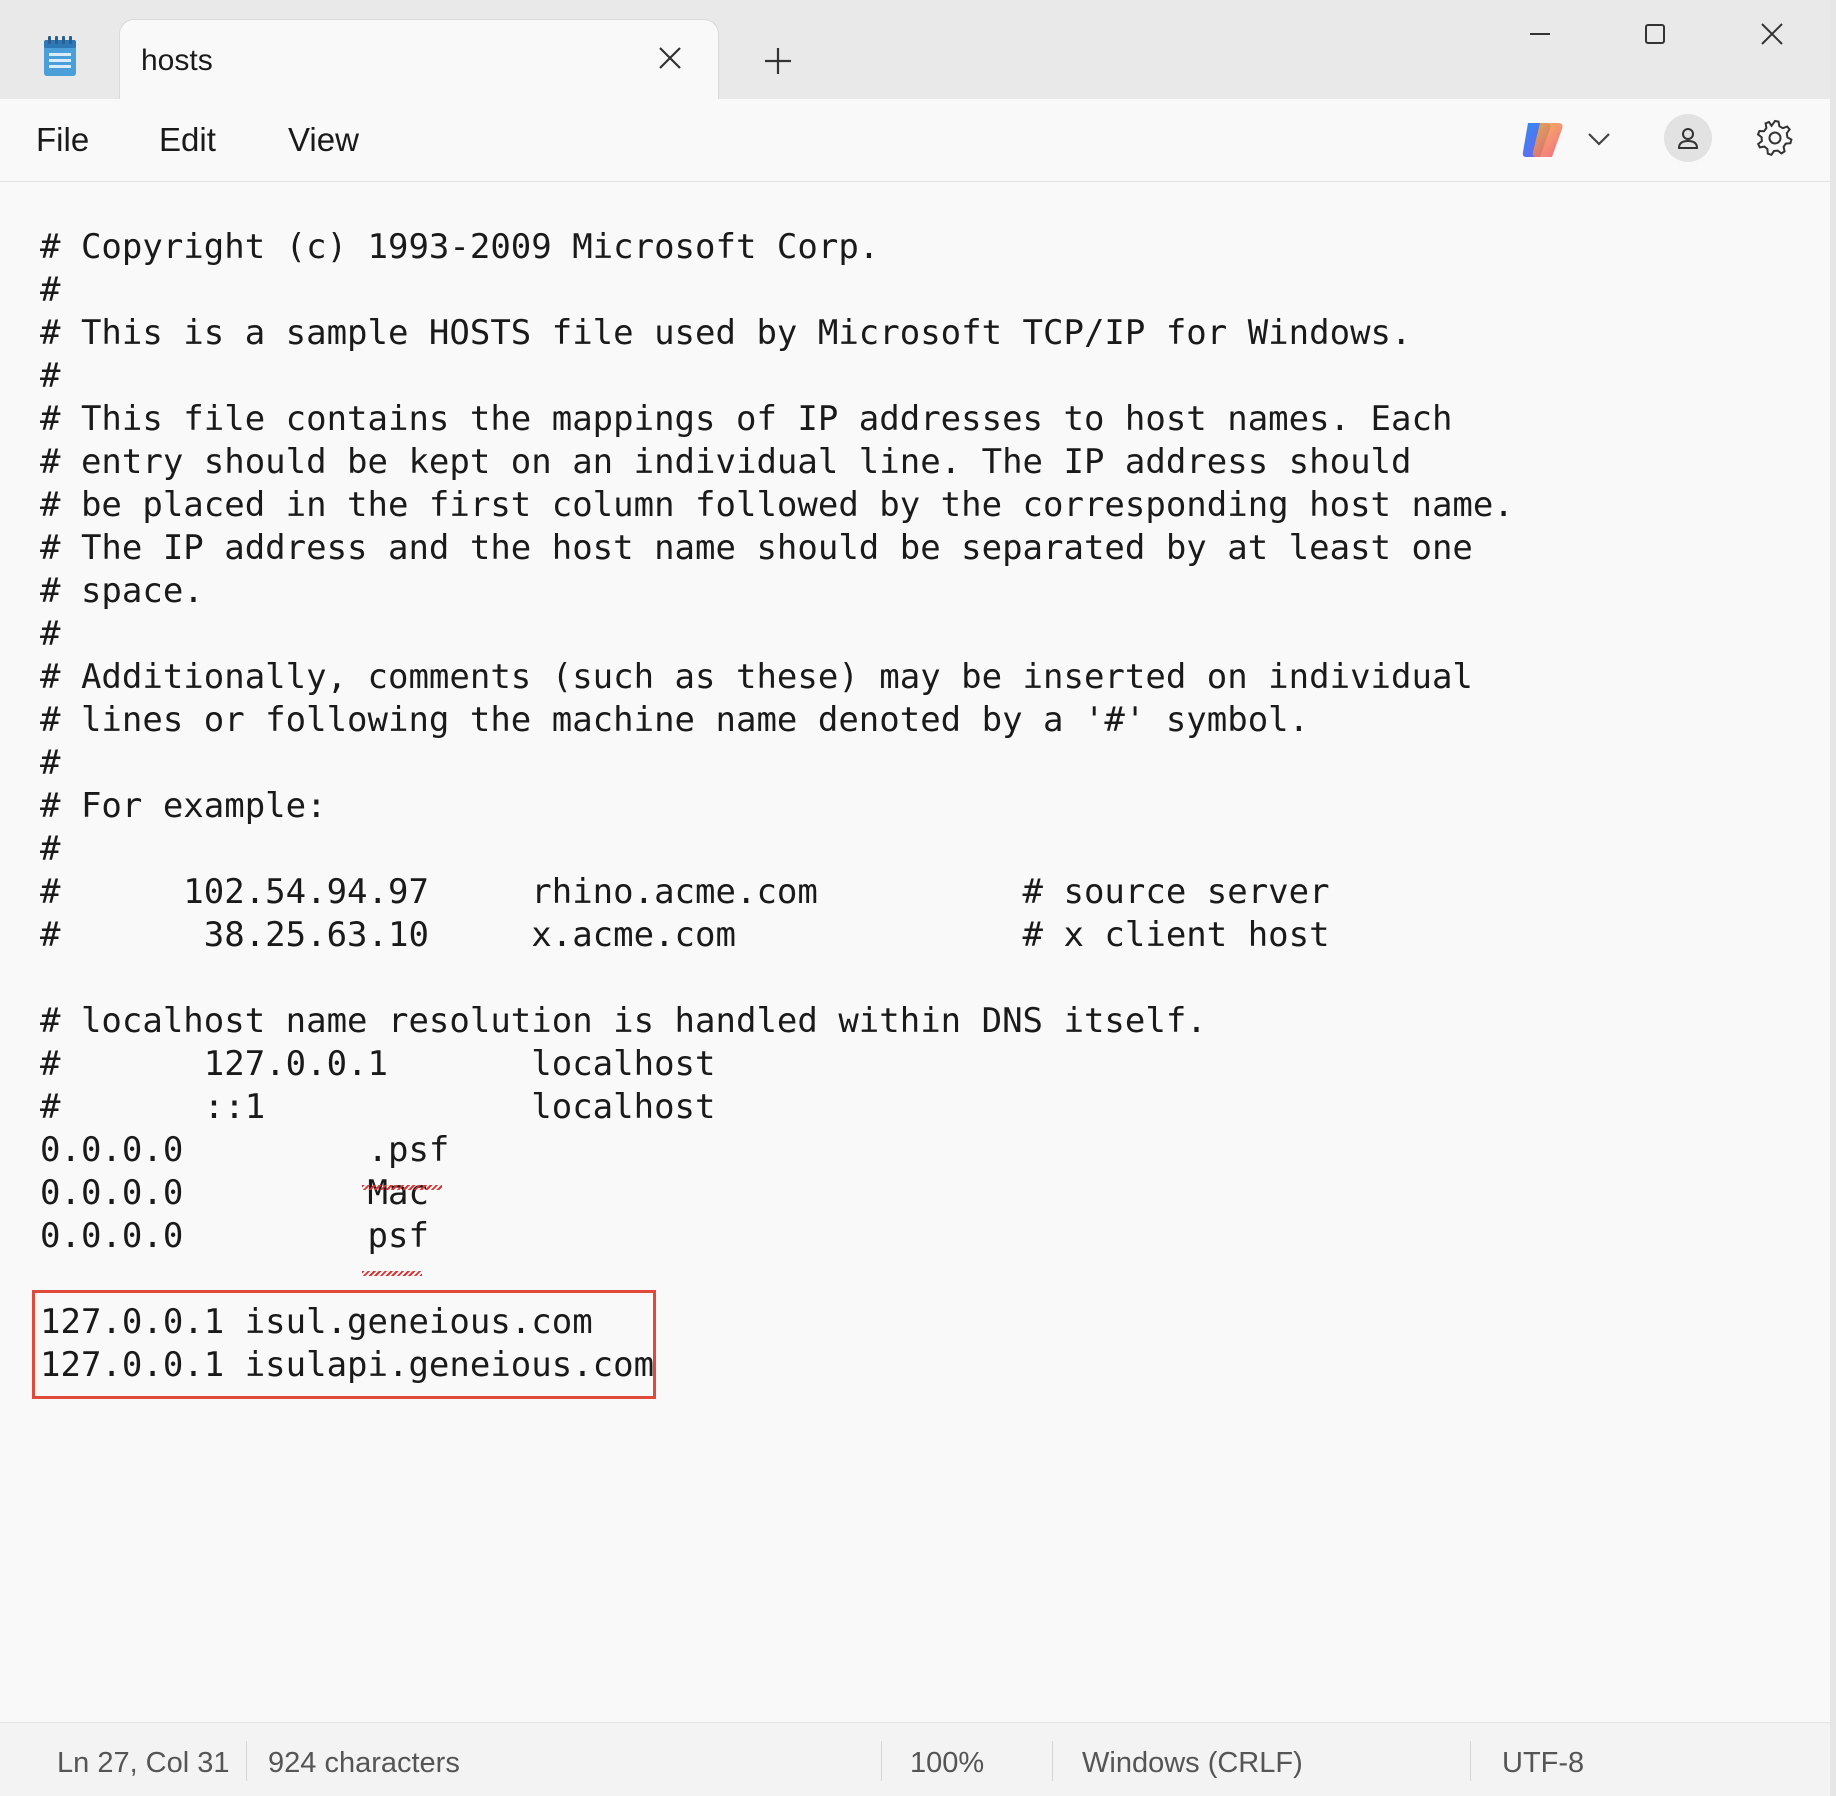 Image resolution: width=1836 pixels, height=1796 pixels. Describe the element at coordinates (187, 140) in the screenshot. I see `menu-edit: Edit` at that location.